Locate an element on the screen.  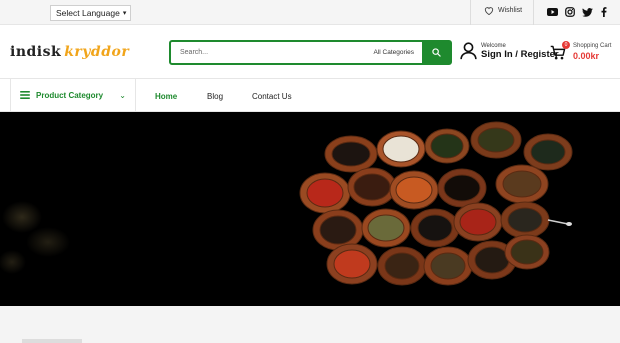
search-icon is located at coordinates (436, 52).